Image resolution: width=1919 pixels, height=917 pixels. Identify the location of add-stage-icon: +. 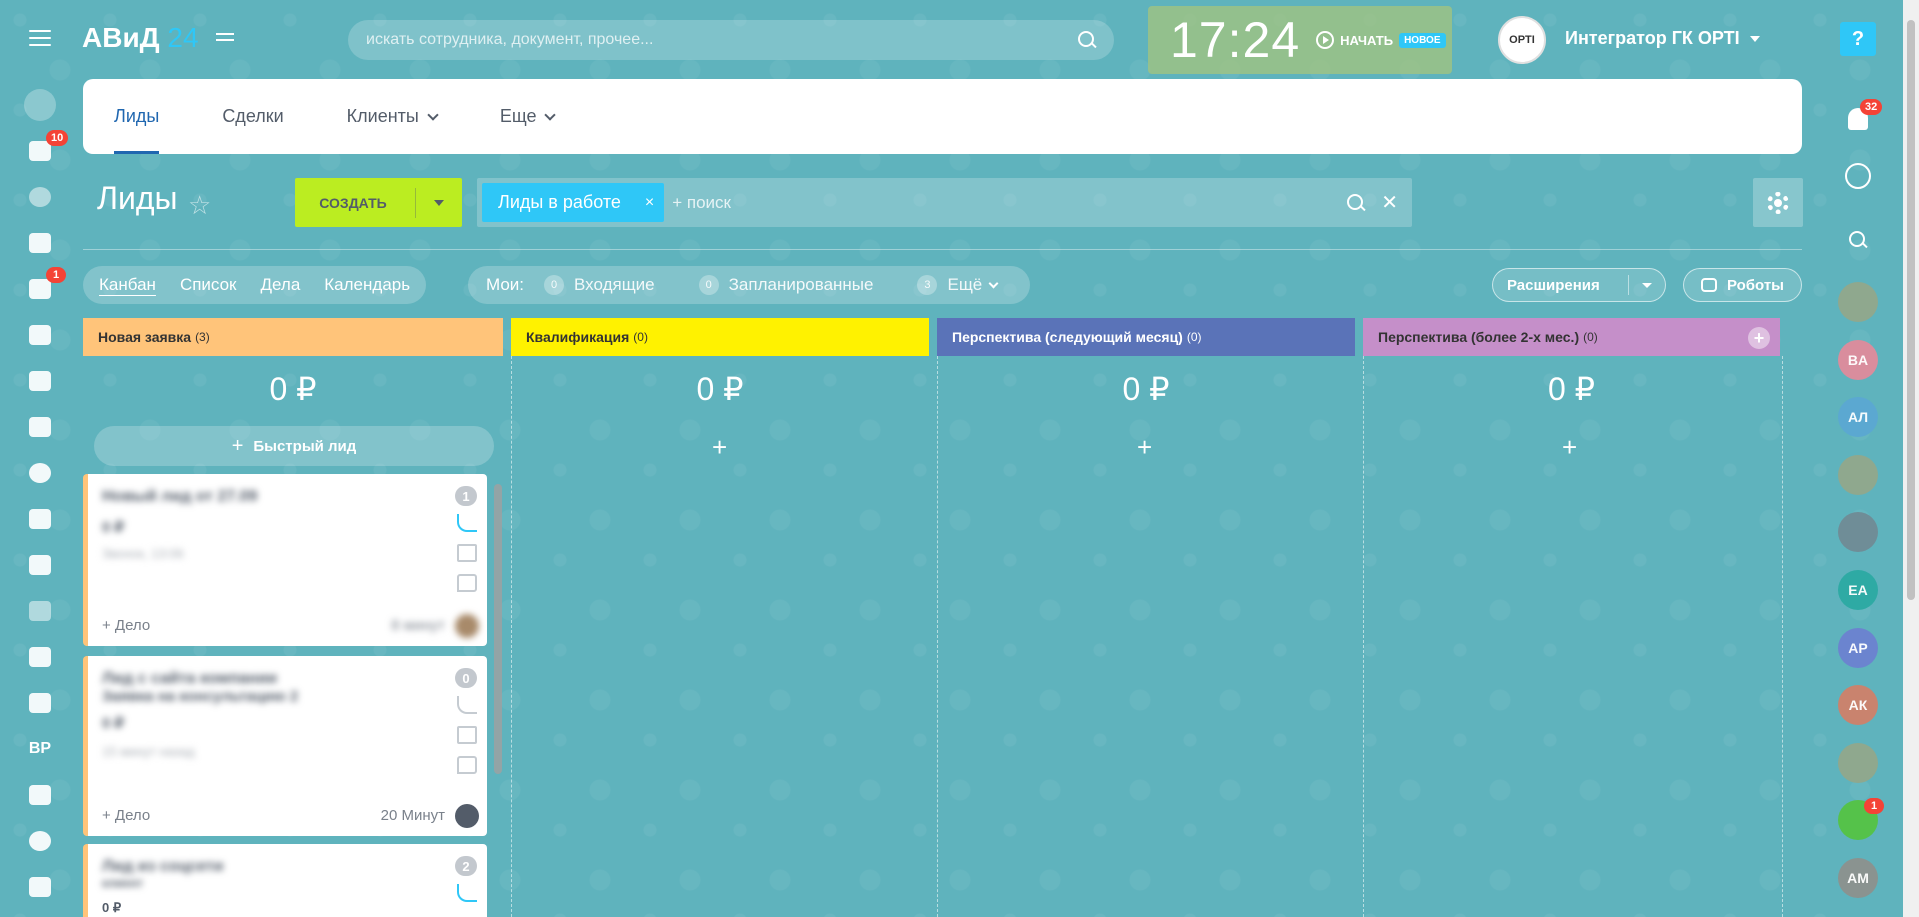
(1759, 338).